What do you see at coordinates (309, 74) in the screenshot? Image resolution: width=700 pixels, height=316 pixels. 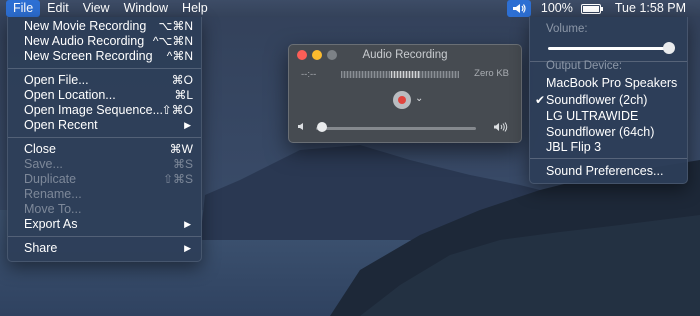 I see `recording-time: --:--` at bounding box center [309, 74].